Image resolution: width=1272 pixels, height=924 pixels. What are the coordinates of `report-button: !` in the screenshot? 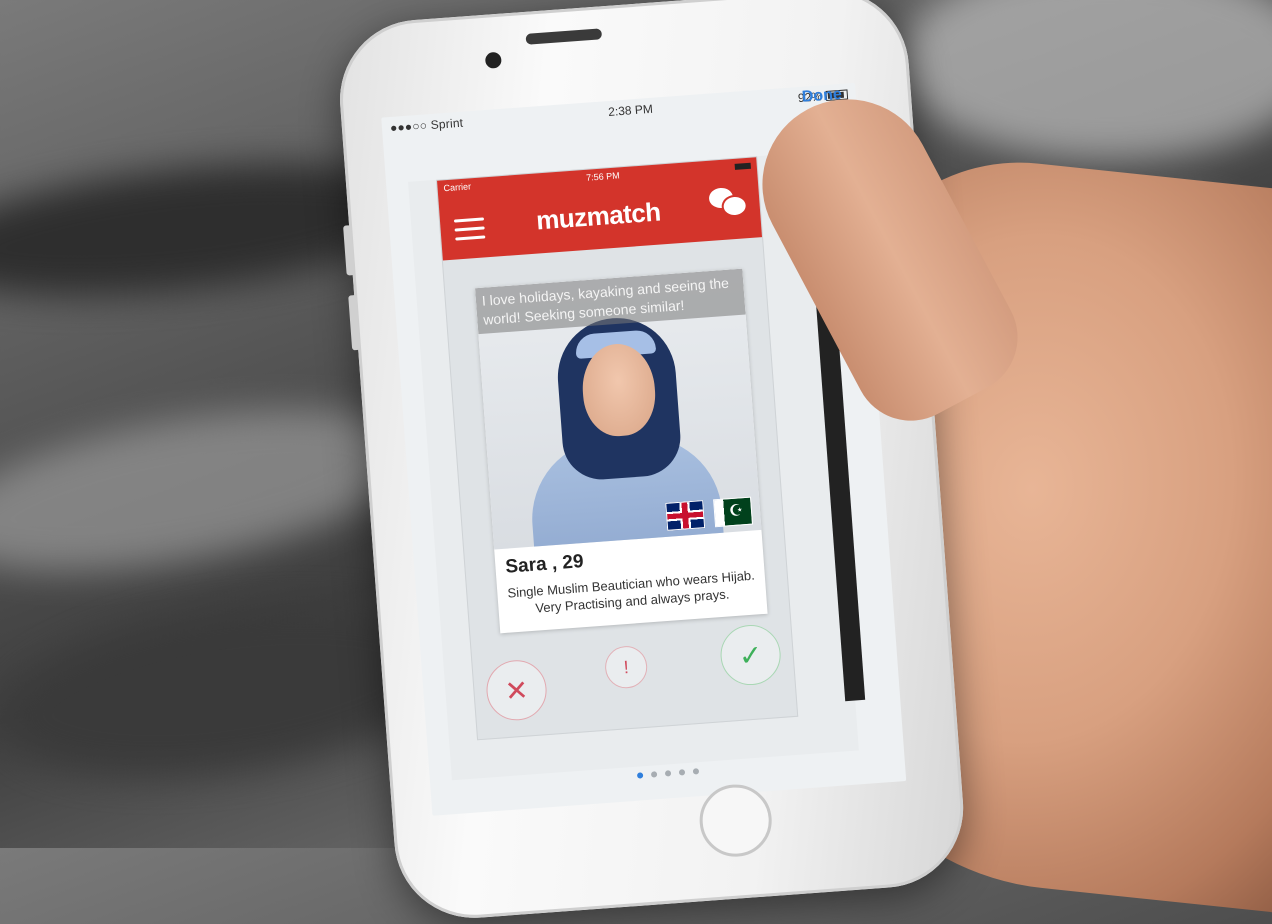 It's located at (626, 667).